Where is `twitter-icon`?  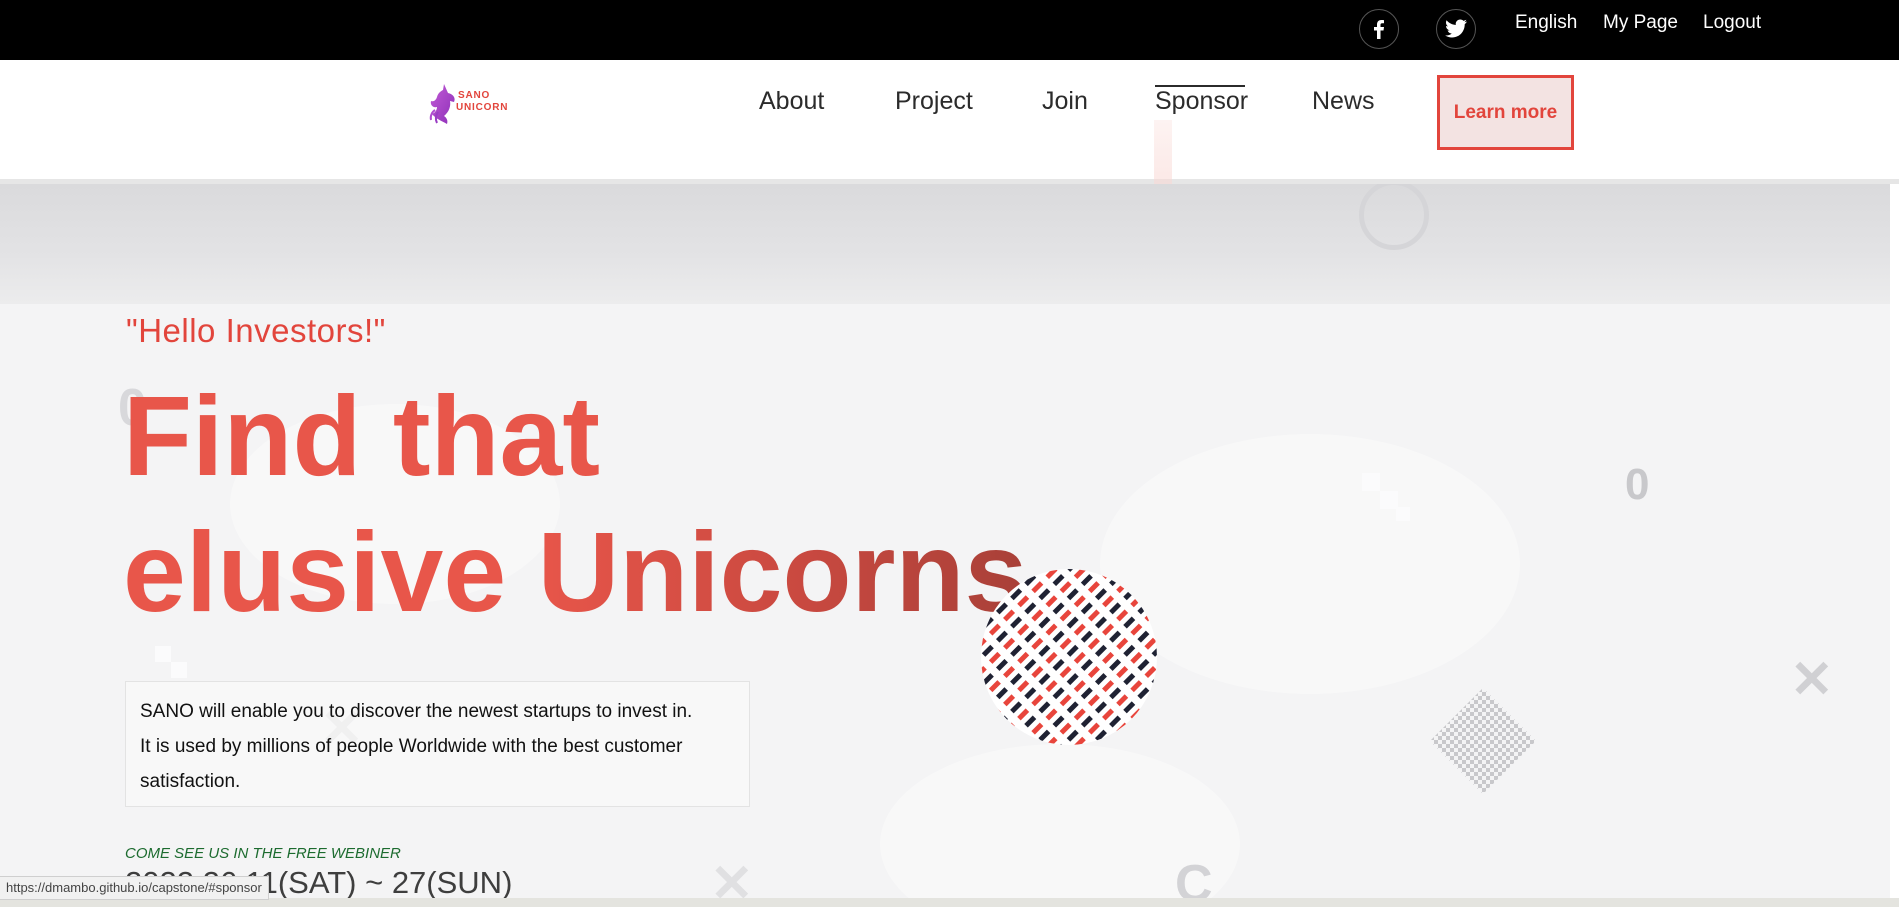
twitter-icon is located at coordinates (1456, 29).